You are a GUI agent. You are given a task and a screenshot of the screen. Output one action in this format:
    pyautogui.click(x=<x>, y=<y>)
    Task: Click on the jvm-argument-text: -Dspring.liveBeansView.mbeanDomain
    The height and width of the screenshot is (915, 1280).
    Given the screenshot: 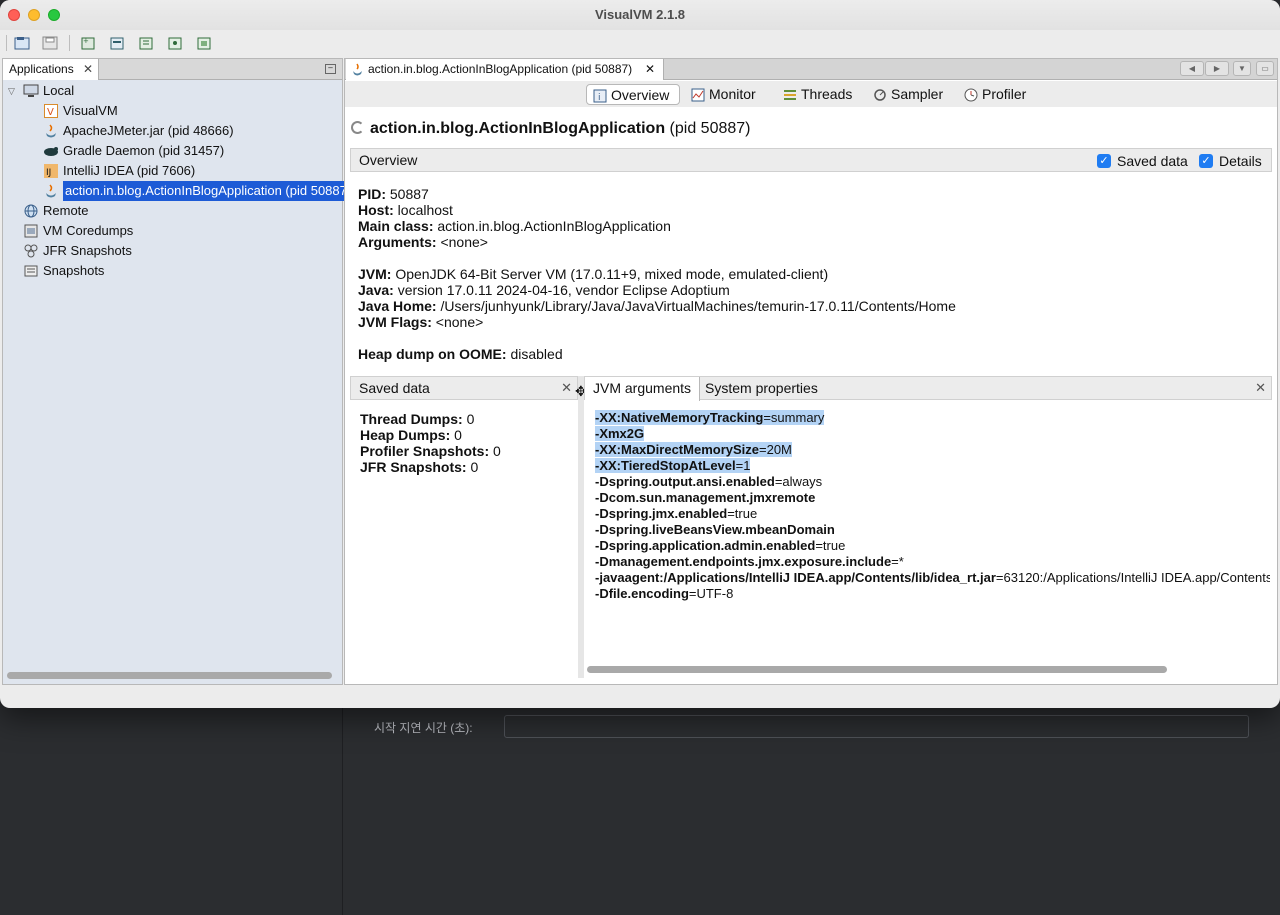 What is the action you would take?
    pyautogui.click(x=715, y=529)
    